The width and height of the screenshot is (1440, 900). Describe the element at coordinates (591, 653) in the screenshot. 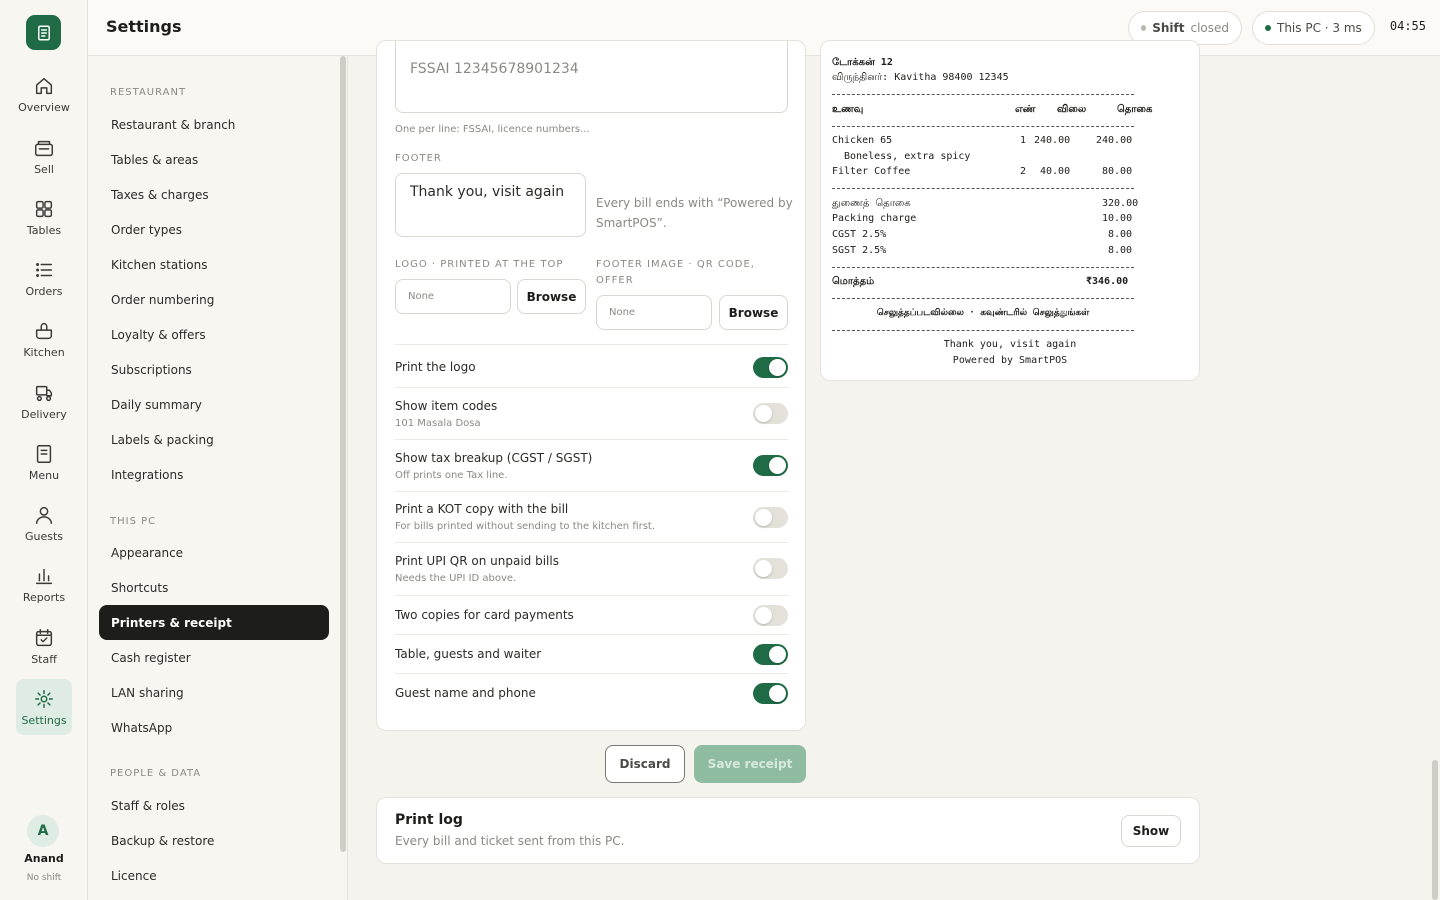

I see `toggle-row-table-guests: Table, guests and waiter` at that location.